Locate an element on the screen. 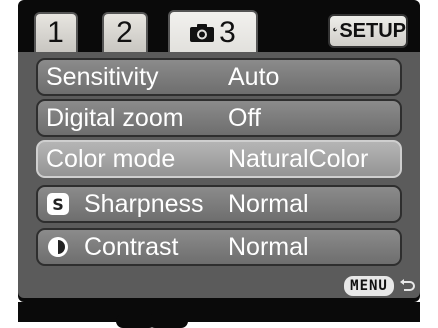 Image resolution: width=438 pixels, height=328 pixels. menu-item-label: Digital zoom is located at coordinates (115, 117).